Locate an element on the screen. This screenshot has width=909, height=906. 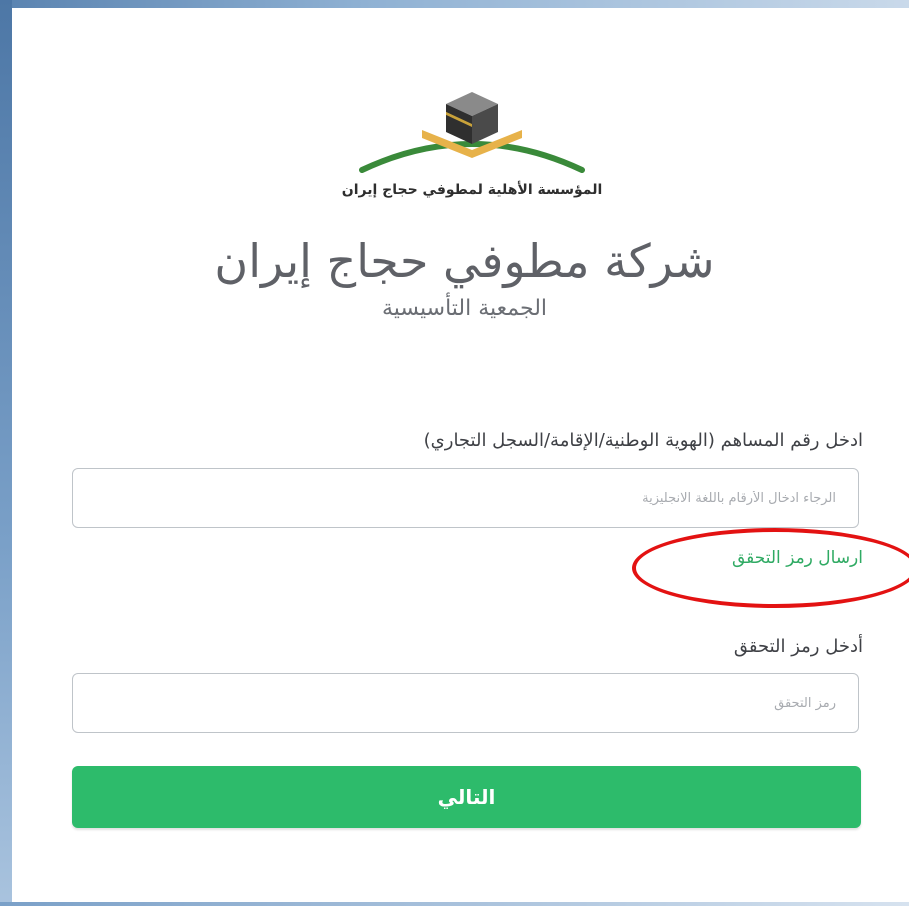
verification-code-label: أدخل رمز التحقق is located at coordinates (798, 646).